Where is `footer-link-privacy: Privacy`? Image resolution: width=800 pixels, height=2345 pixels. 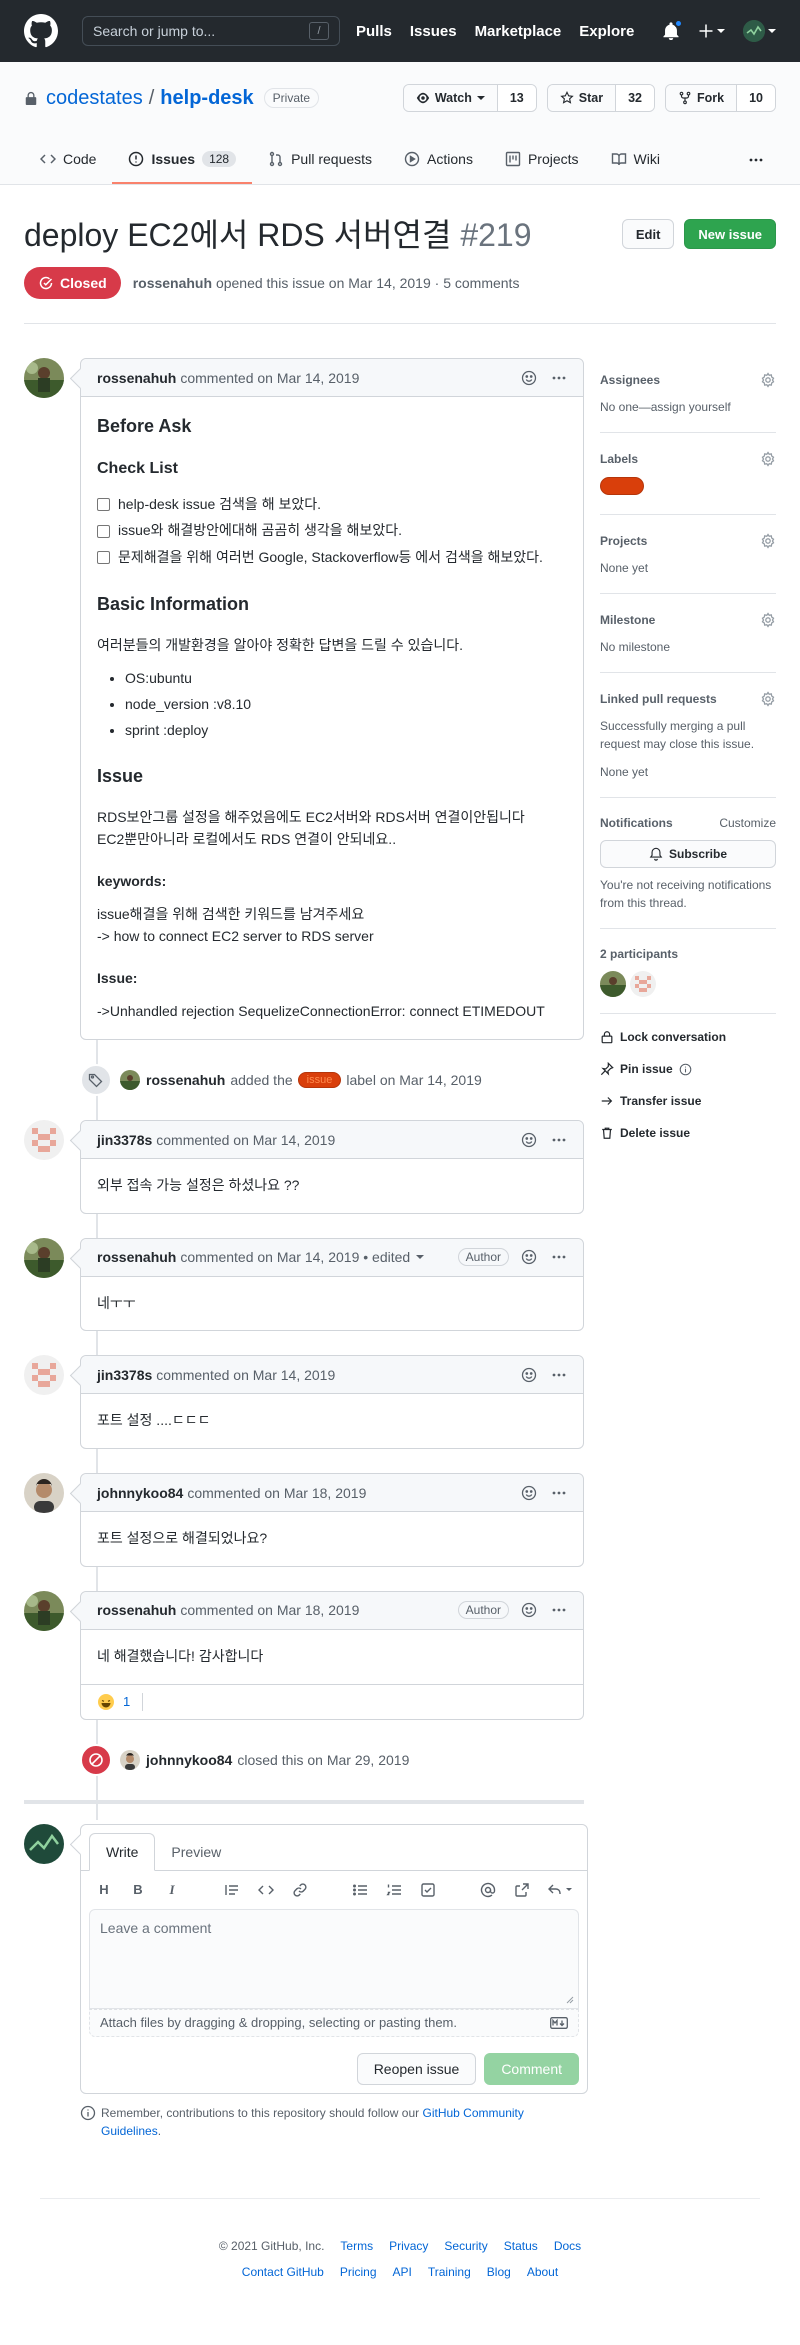
footer-link-privacy: Privacy is located at coordinates (408, 2246).